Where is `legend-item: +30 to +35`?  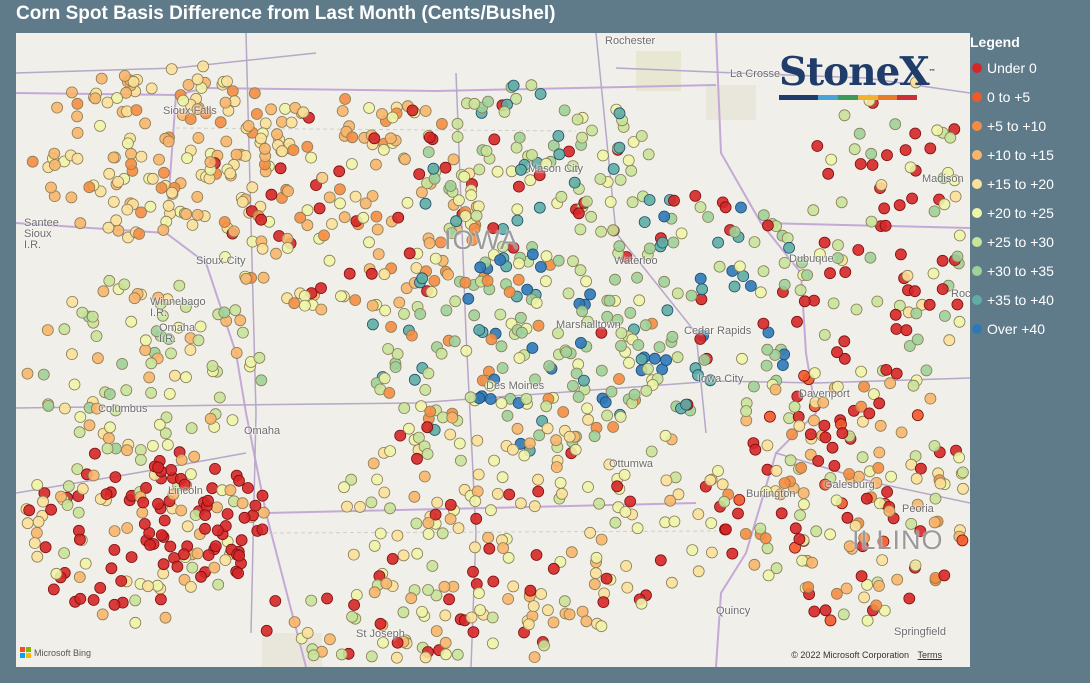
legend-item: +30 to +35 is located at coordinates (1030, 270).